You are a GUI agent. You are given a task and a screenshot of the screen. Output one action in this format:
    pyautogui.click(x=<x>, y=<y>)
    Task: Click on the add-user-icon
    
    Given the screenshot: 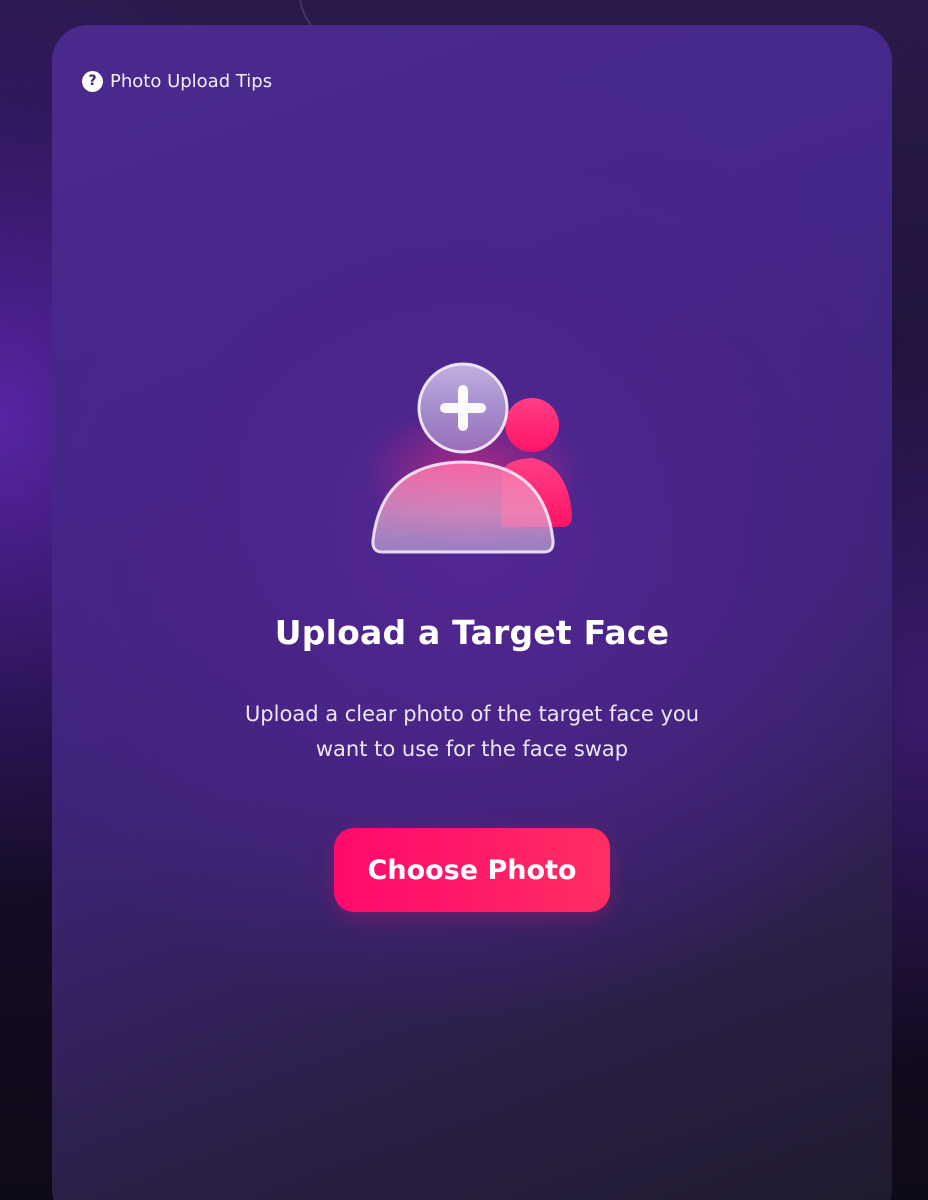 What is the action you would take?
    pyautogui.click(x=472, y=458)
    